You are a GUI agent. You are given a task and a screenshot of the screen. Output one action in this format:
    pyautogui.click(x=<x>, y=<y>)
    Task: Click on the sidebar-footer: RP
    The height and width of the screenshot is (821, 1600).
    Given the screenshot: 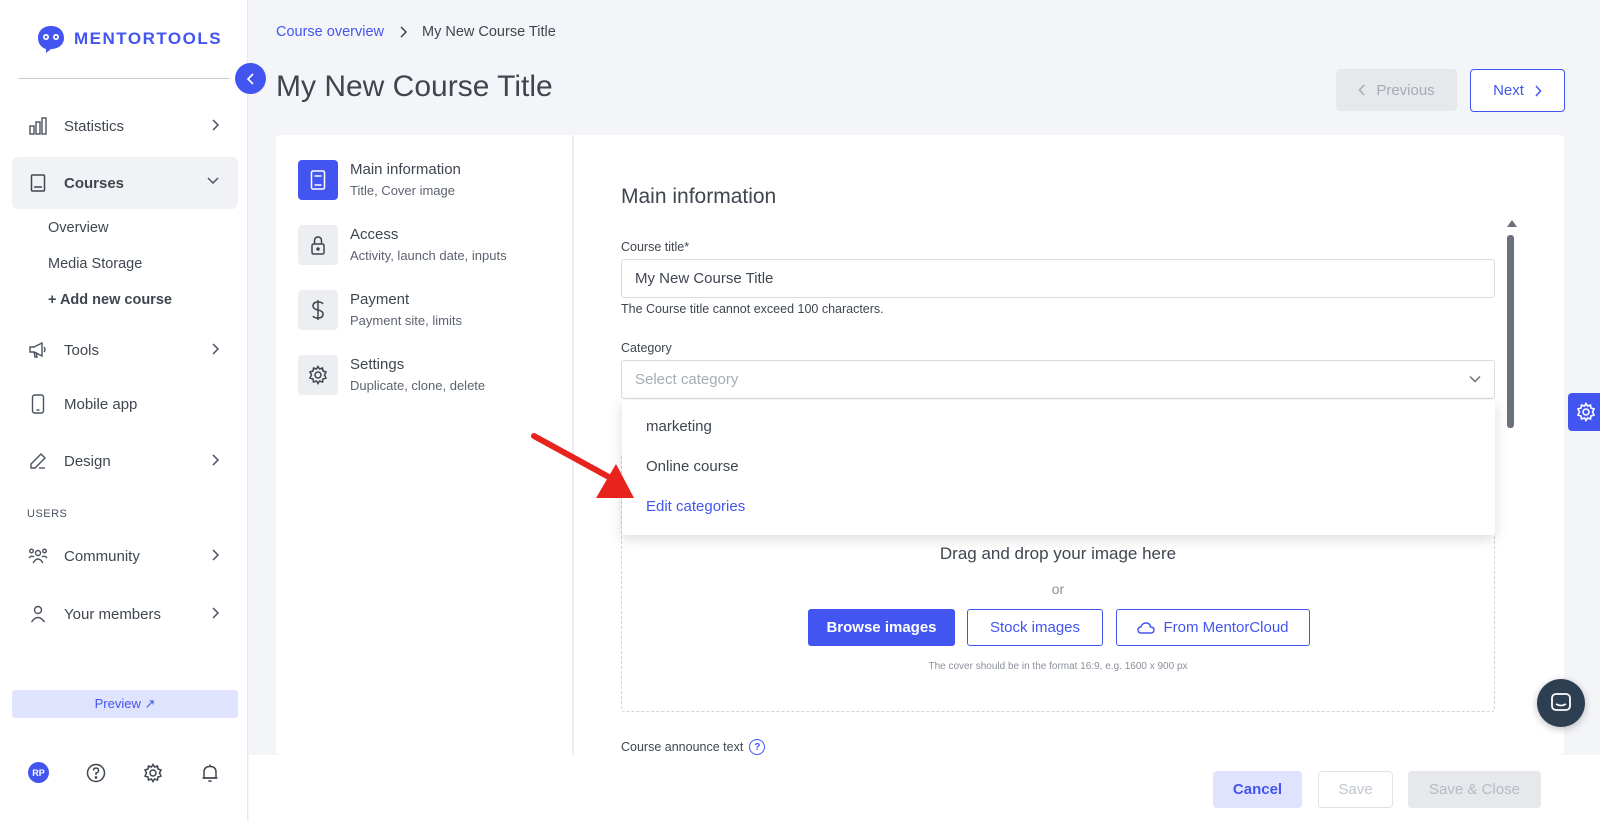 What is the action you would take?
    pyautogui.click(x=124, y=772)
    